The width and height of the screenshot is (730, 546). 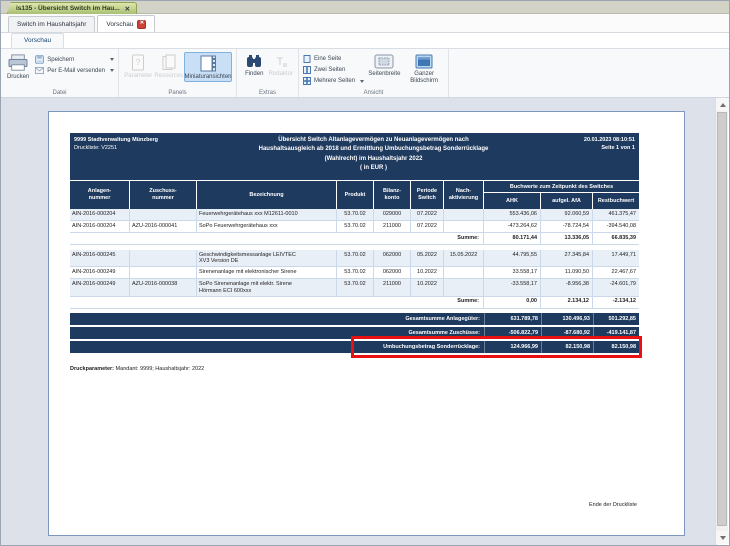 What do you see at coordinates (722, 537) in the screenshot?
I see `scroll-down-button` at bounding box center [722, 537].